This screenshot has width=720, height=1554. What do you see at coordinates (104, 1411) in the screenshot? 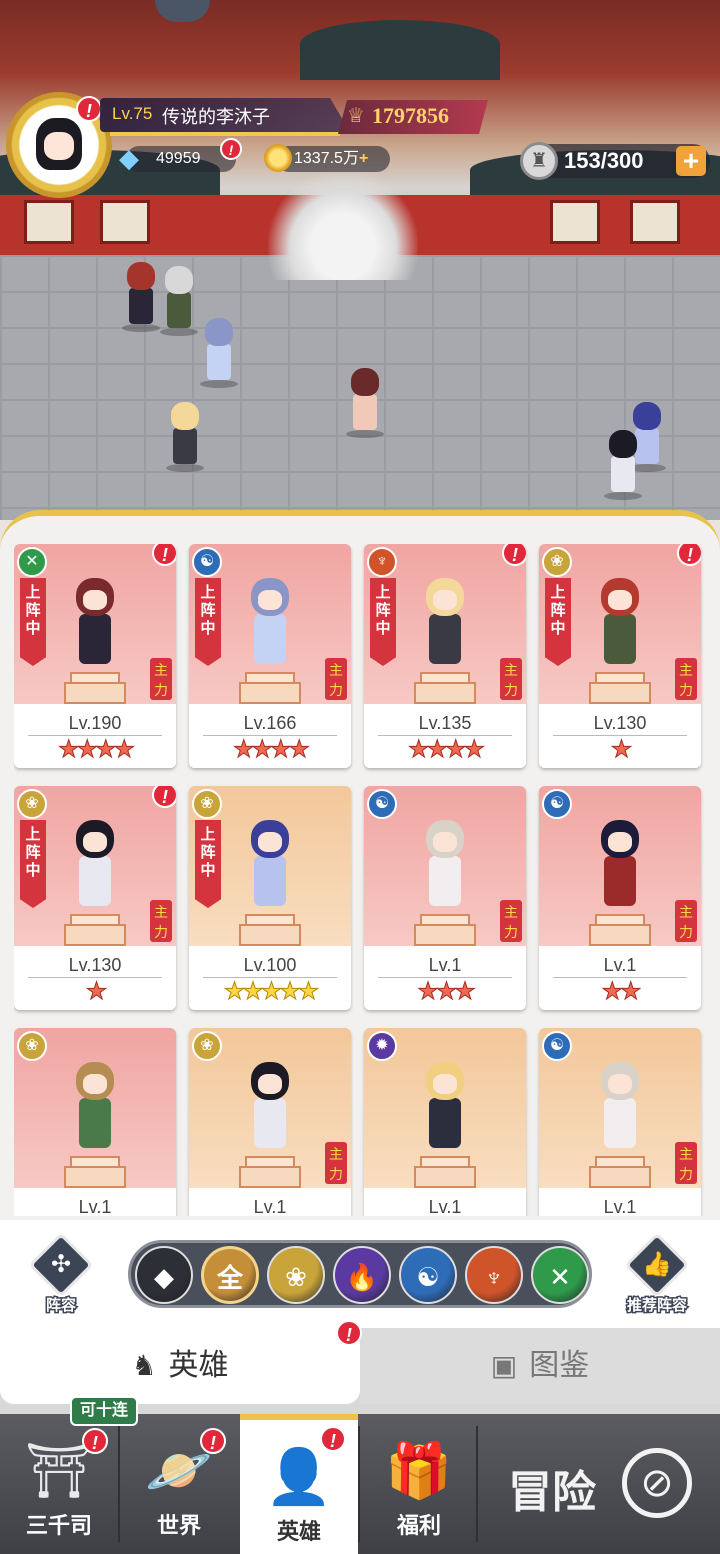
I see `ten-pull-badge: 可十连` at bounding box center [104, 1411].